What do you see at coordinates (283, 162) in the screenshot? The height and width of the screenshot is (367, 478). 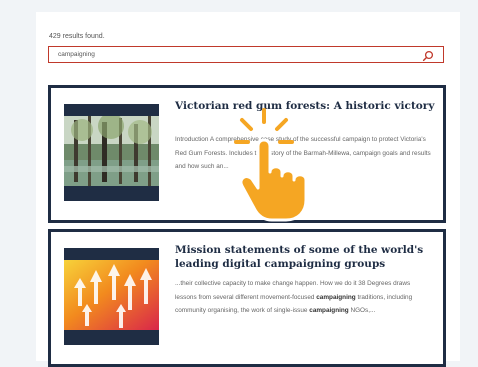 I see `pointing-hand-cursor-icon` at bounding box center [283, 162].